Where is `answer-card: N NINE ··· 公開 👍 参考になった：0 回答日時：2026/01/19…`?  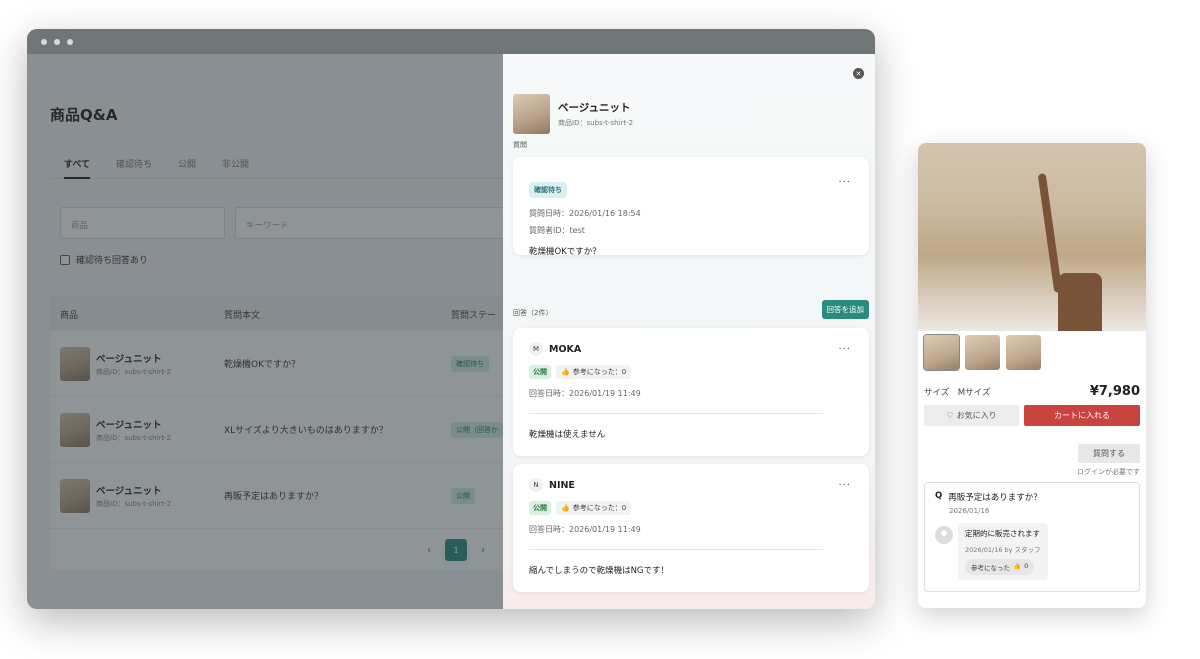 answer-card: N NINE ··· 公開 👍 参考になった：0 回答日時：2026/01/19… is located at coordinates (691, 528).